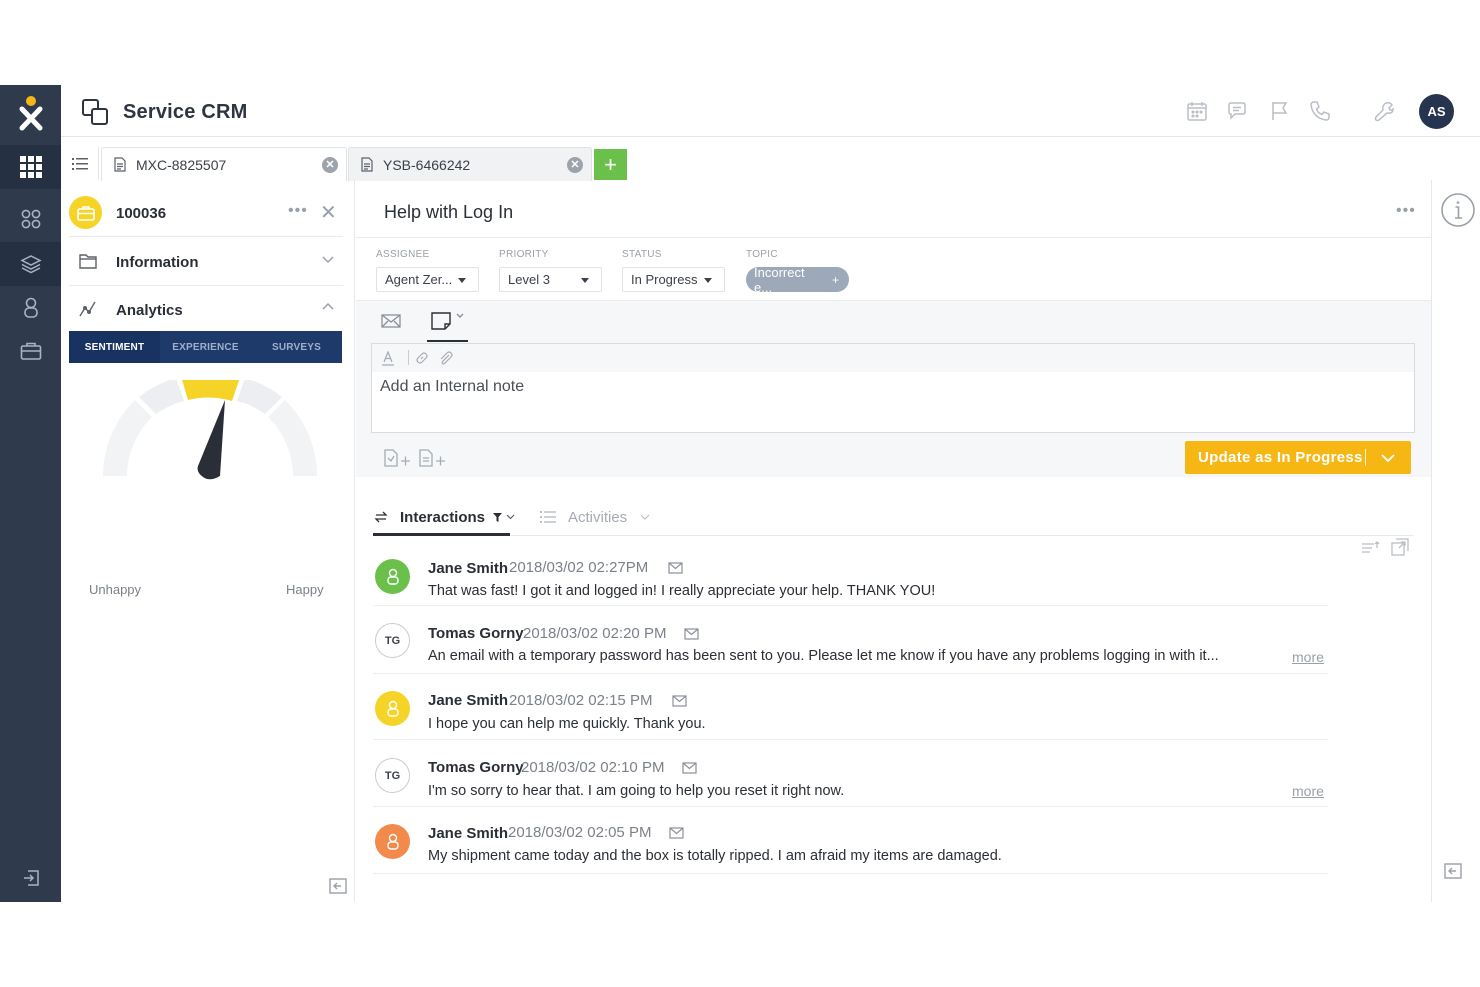 This screenshot has height=987, width=1480. I want to click on app-title: Service CRM, so click(185, 112).